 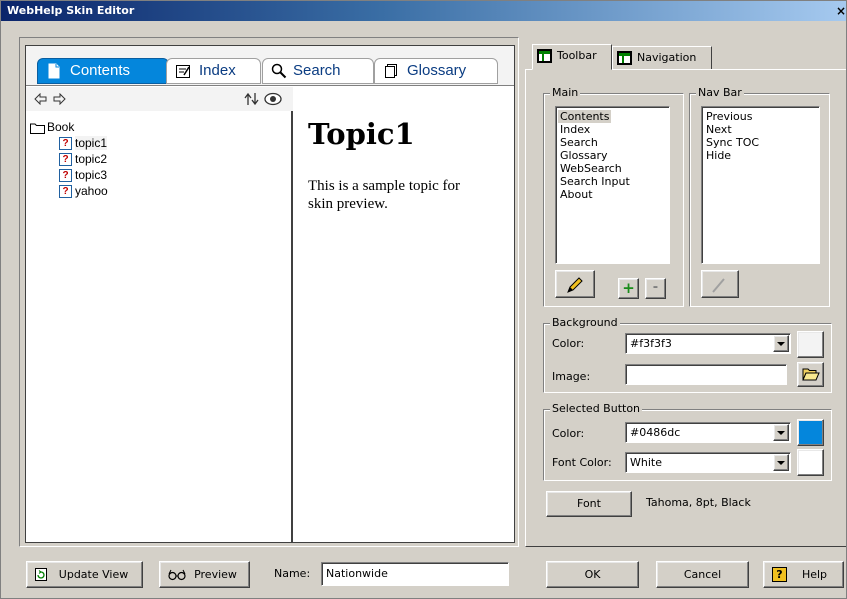 I want to click on list-item: Contents, so click(x=585, y=116).